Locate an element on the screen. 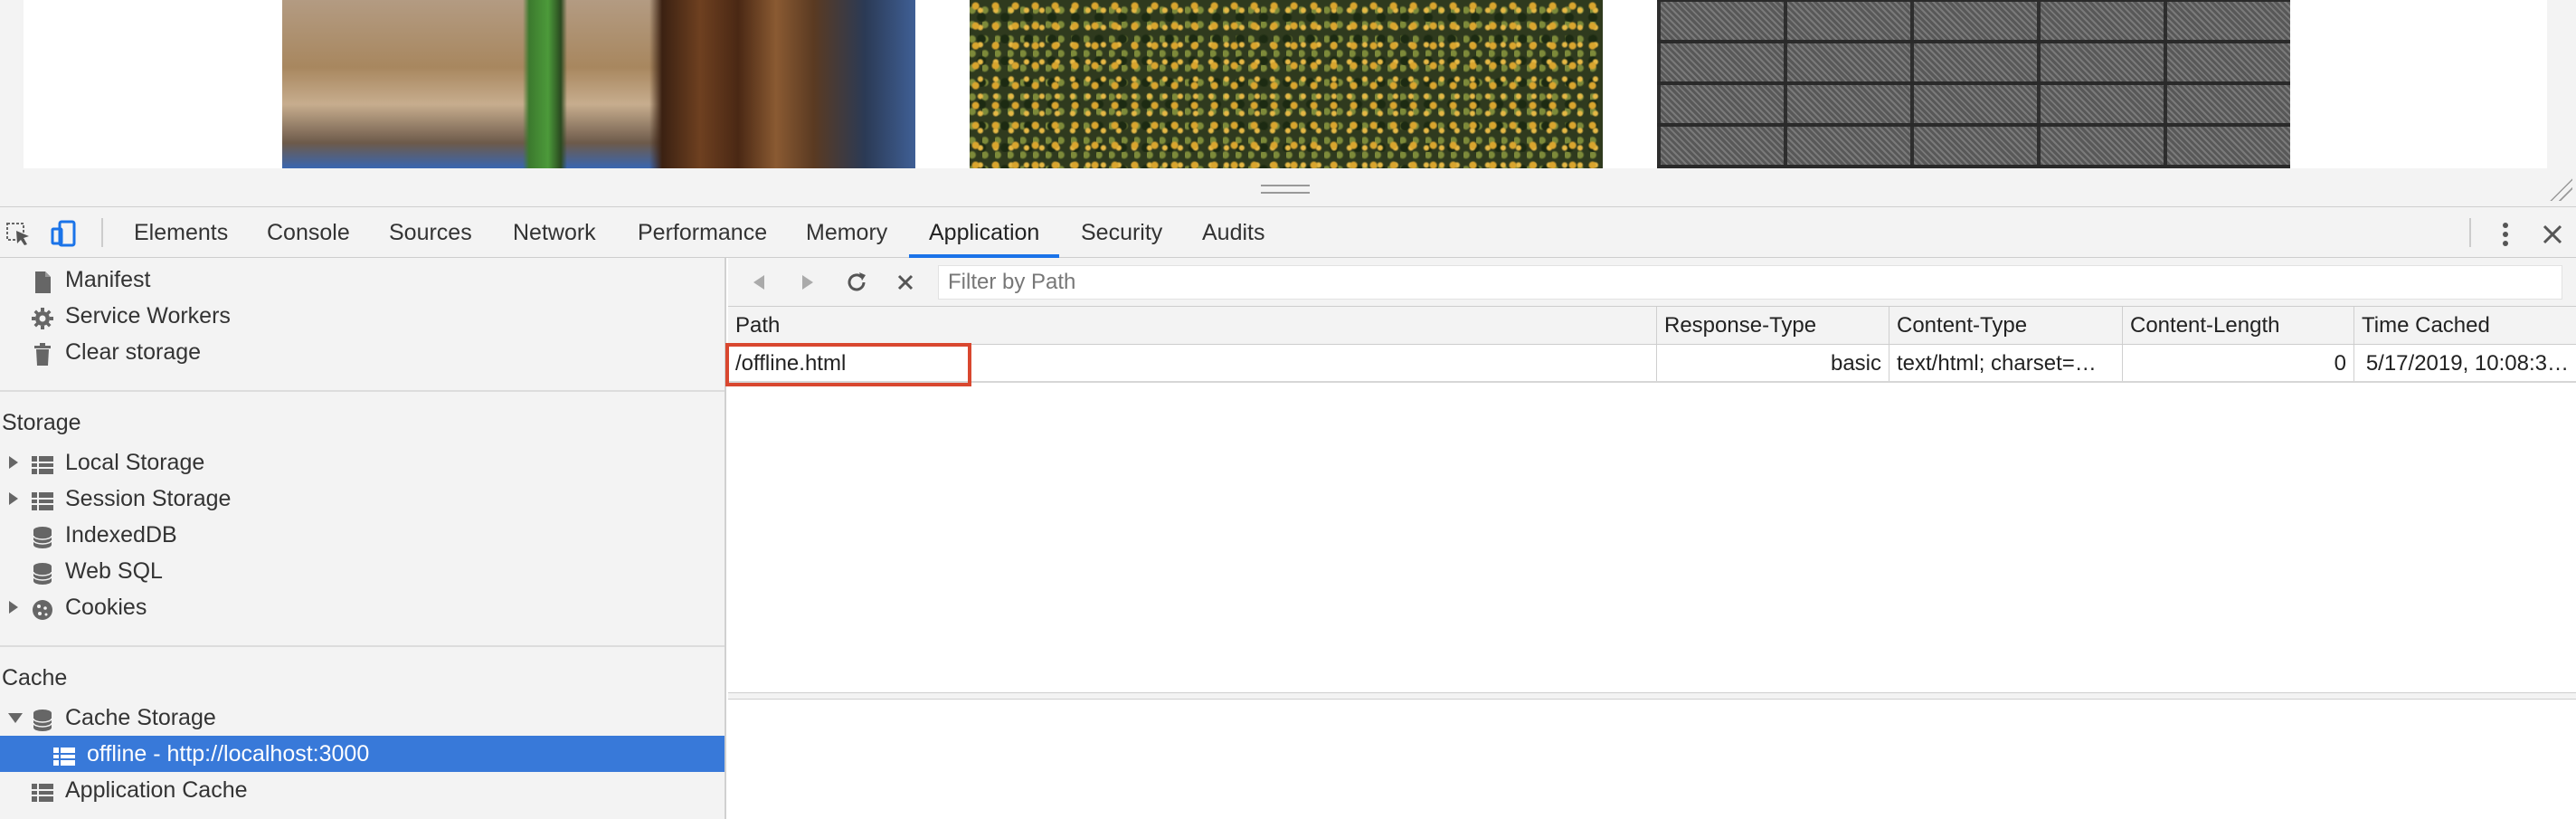  forest-aerial-image is located at coordinates (1286, 84).